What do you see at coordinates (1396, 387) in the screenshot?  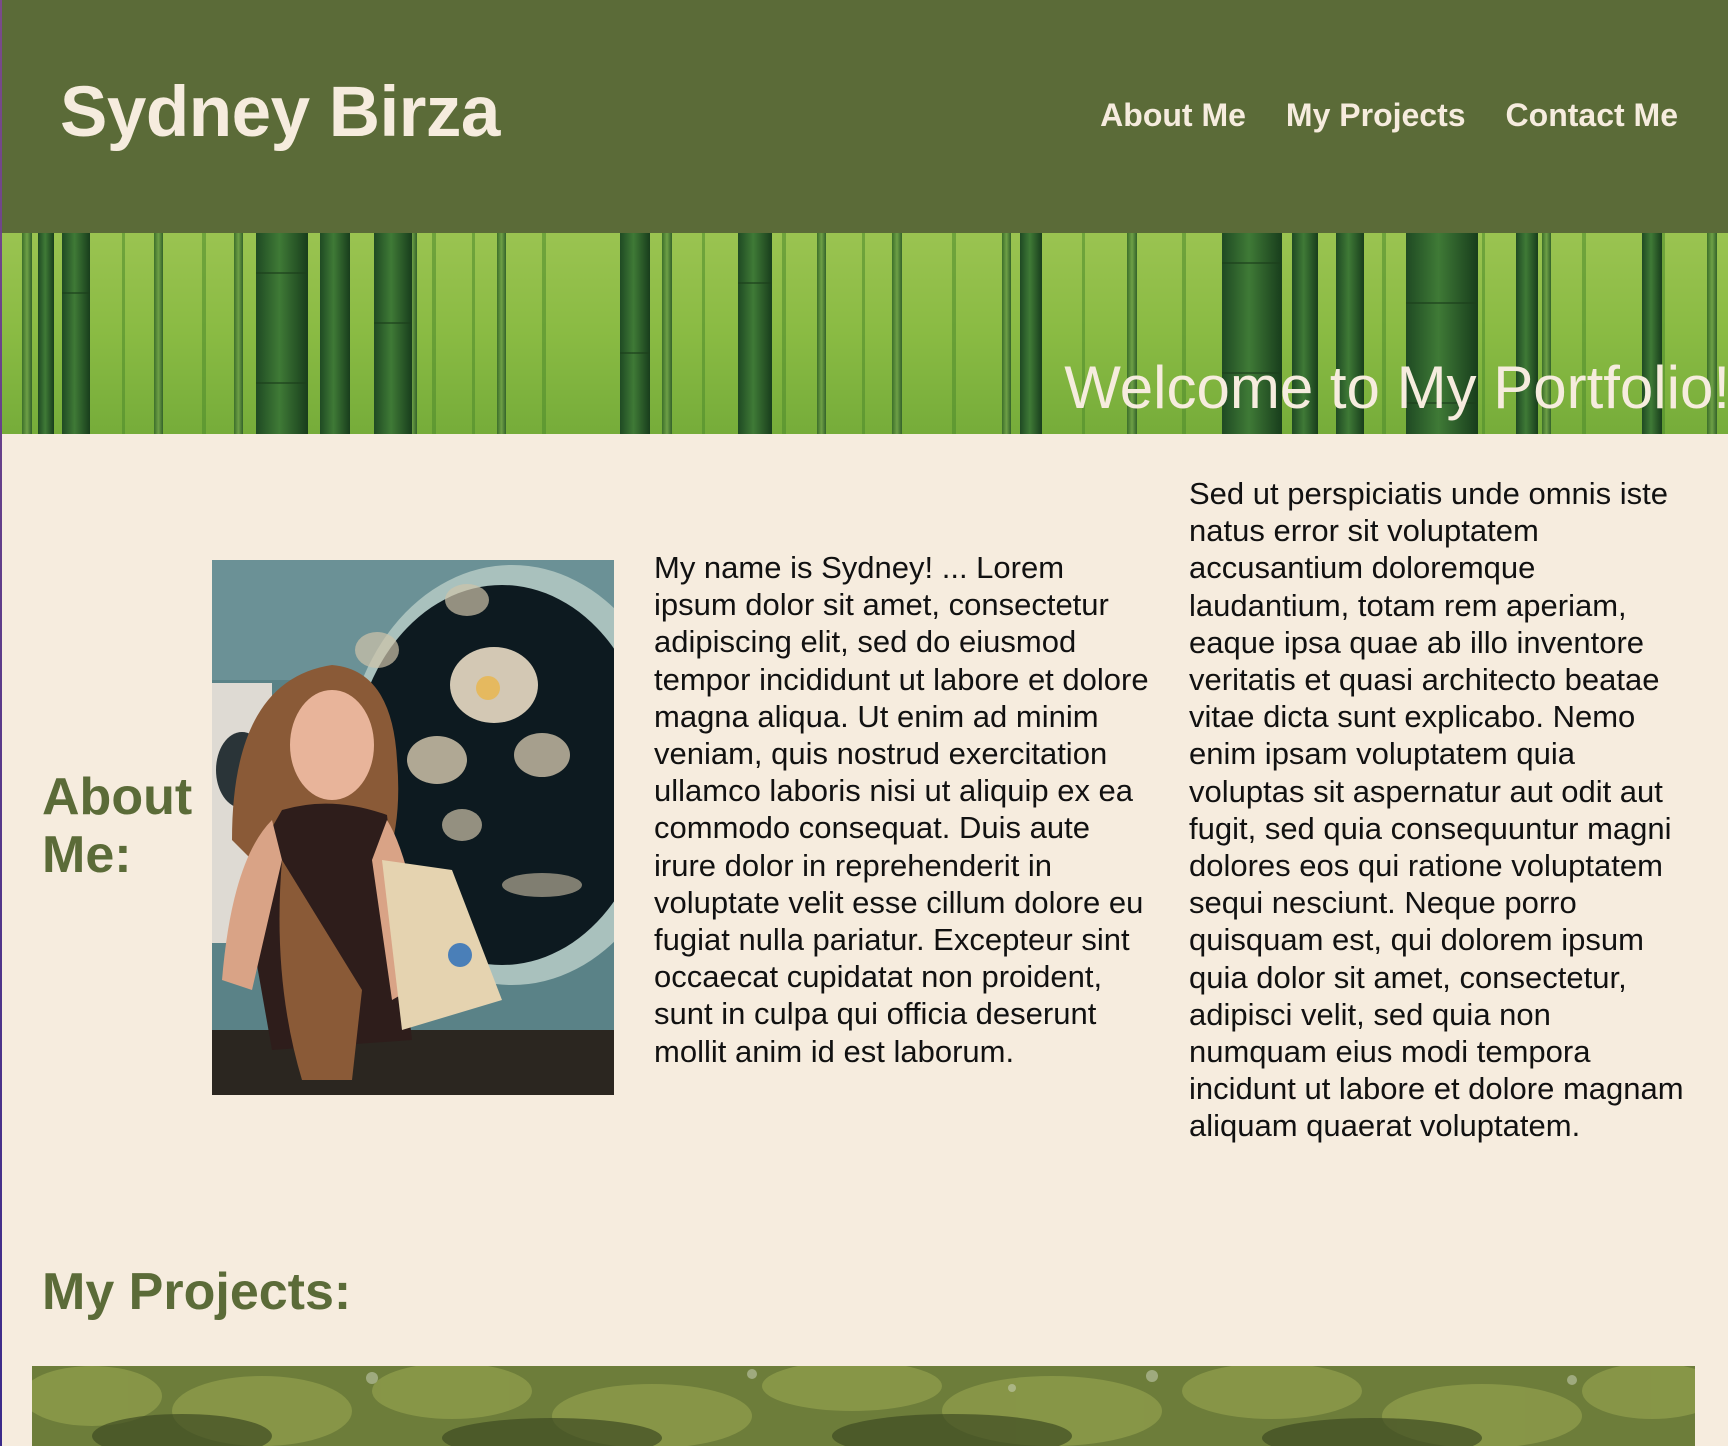 I see `welcome-heading: Welcome to My Portfolio!` at bounding box center [1396, 387].